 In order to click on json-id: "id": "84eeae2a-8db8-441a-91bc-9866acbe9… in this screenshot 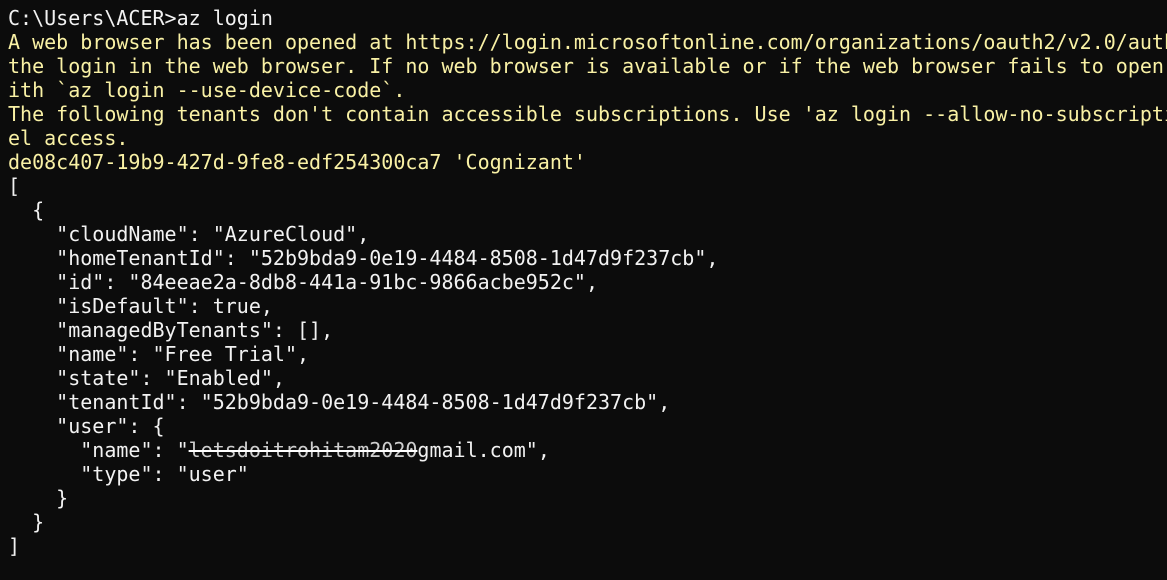, I will do `click(303, 282)`.